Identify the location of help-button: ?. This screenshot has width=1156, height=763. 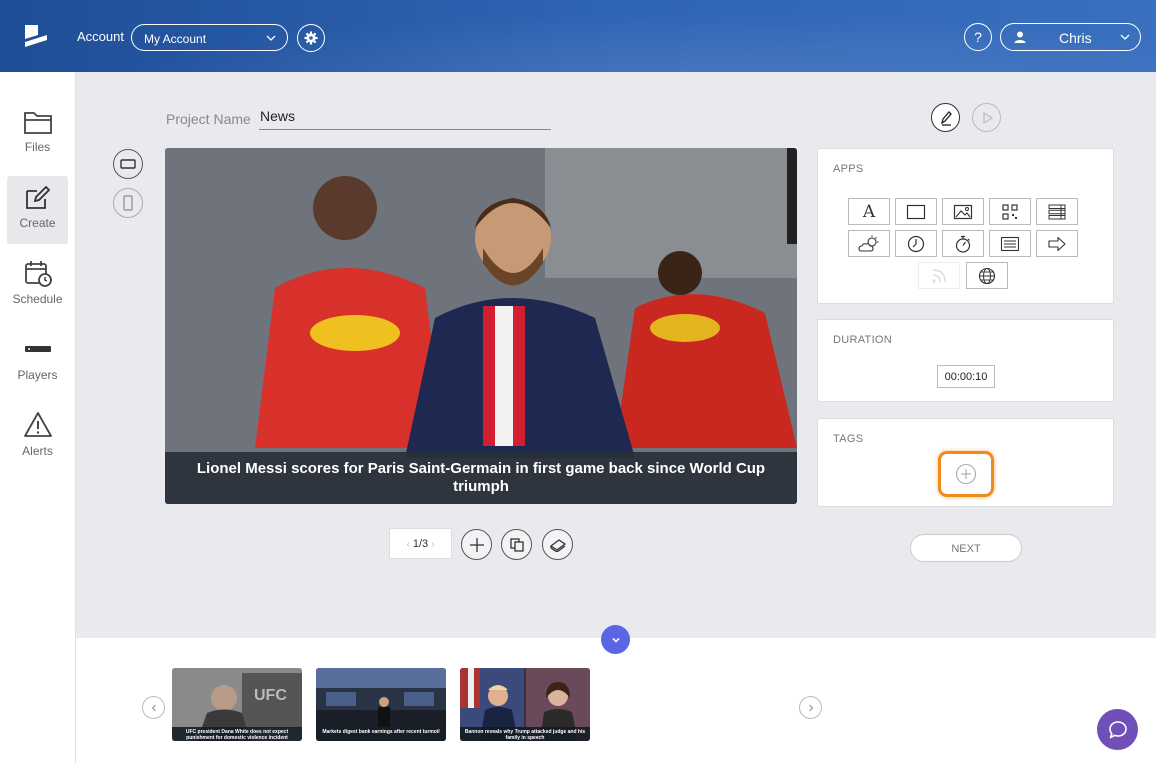
(978, 37).